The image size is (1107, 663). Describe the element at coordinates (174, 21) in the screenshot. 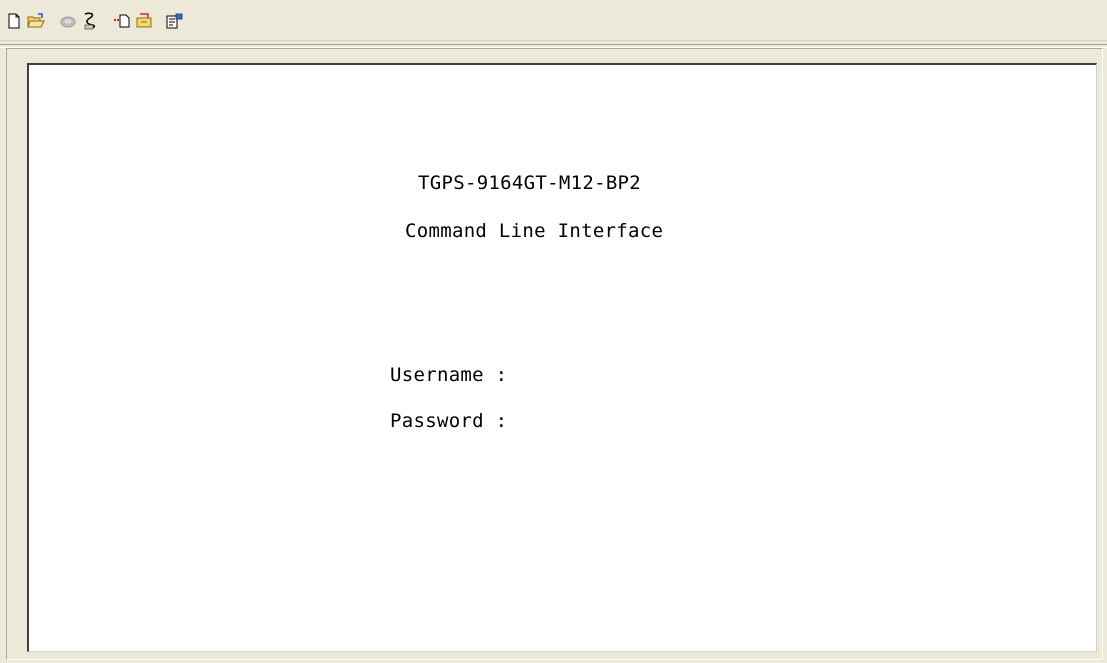

I see `properties-icon` at that location.